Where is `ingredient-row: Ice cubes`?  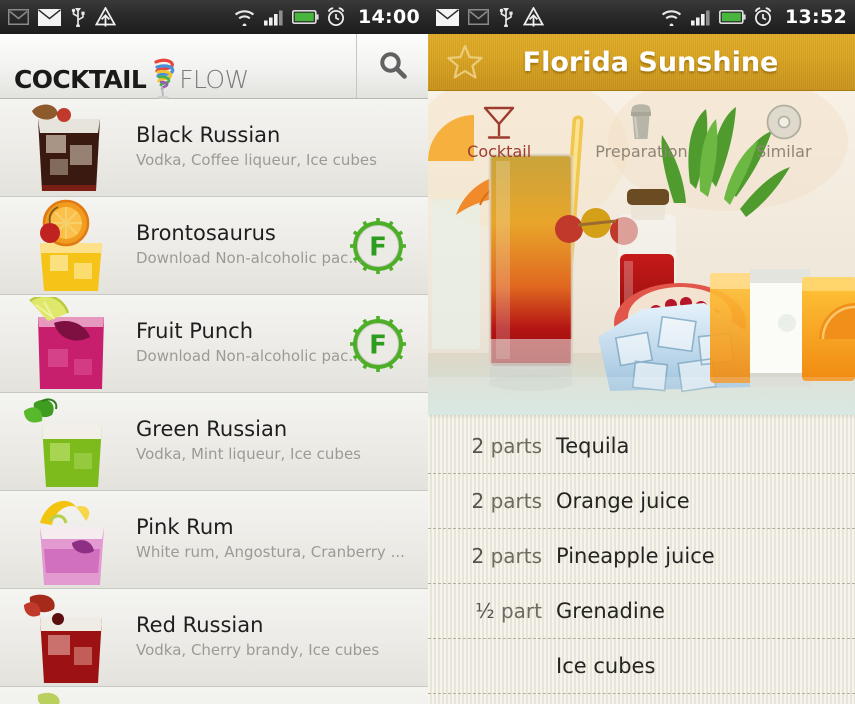
ingredient-row: Ice cubes is located at coordinates (641, 666).